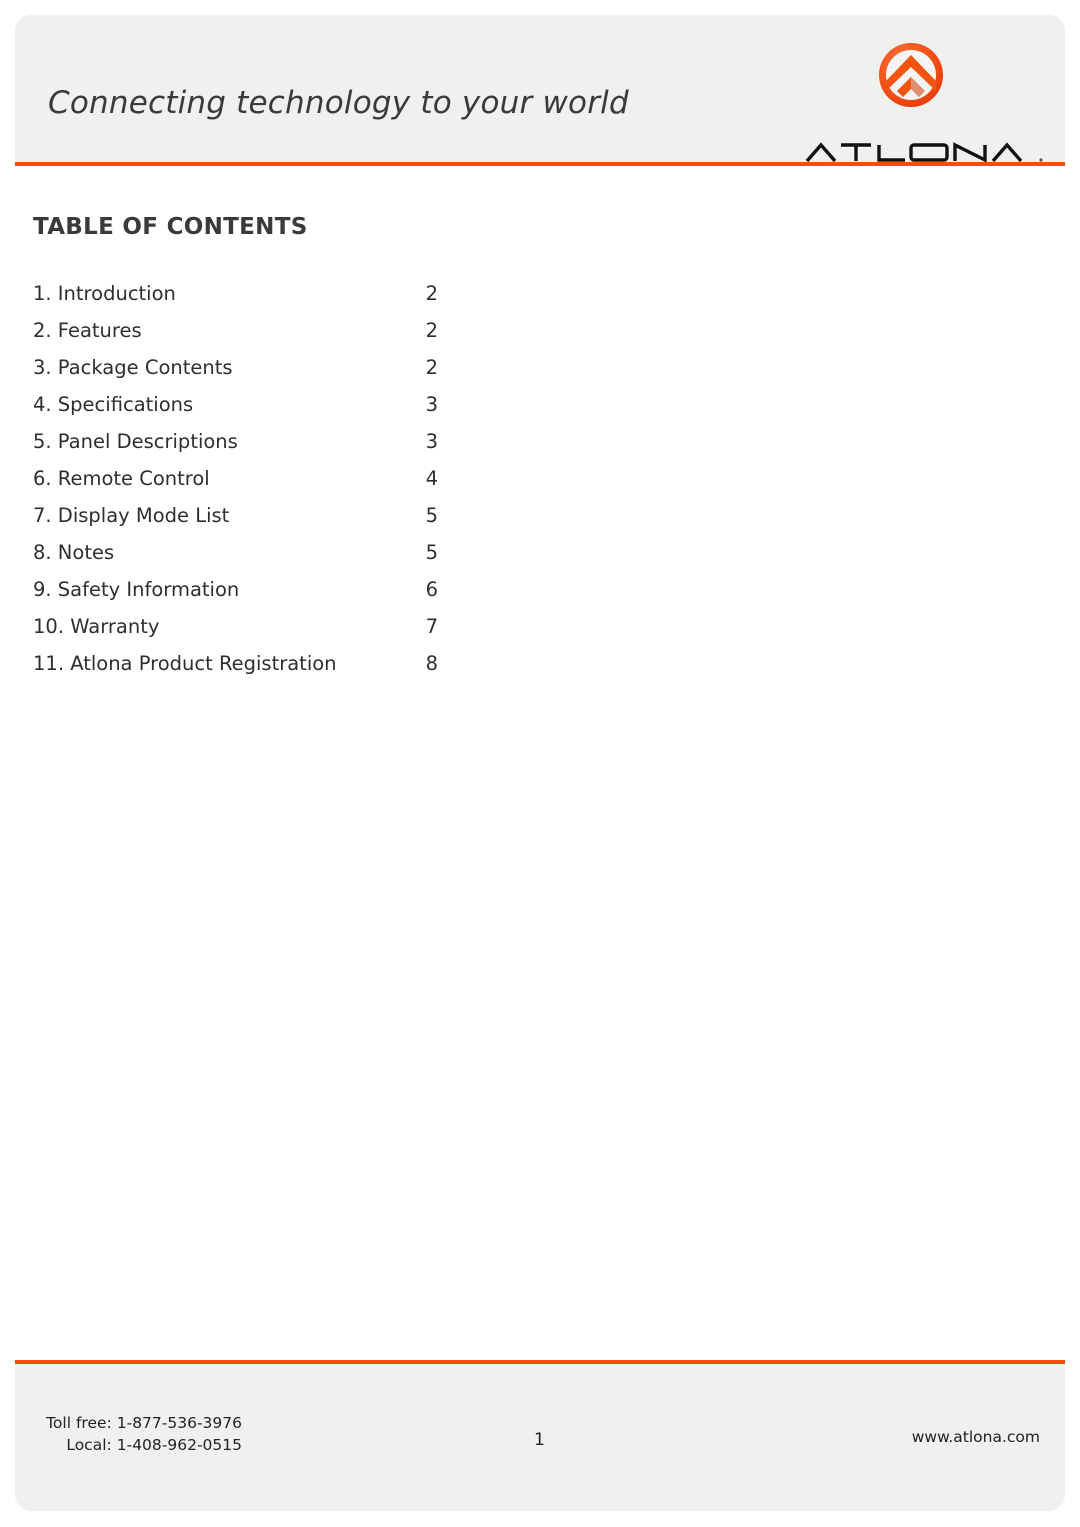  What do you see at coordinates (170, 227) in the screenshot?
I see `toc-title: TABLE OF CONTENTS` at bounding box center [170, 227].